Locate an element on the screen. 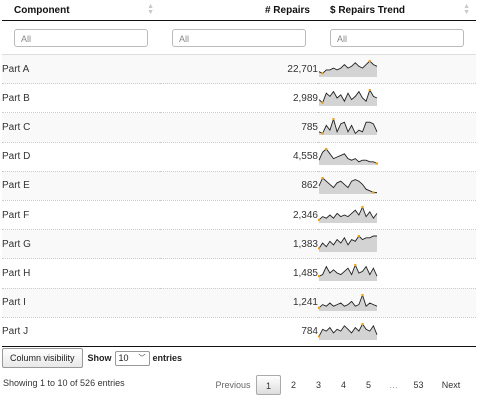 This screenshot has width=480, height=400. component-cell: Part H is located at coordinates (81, 273).